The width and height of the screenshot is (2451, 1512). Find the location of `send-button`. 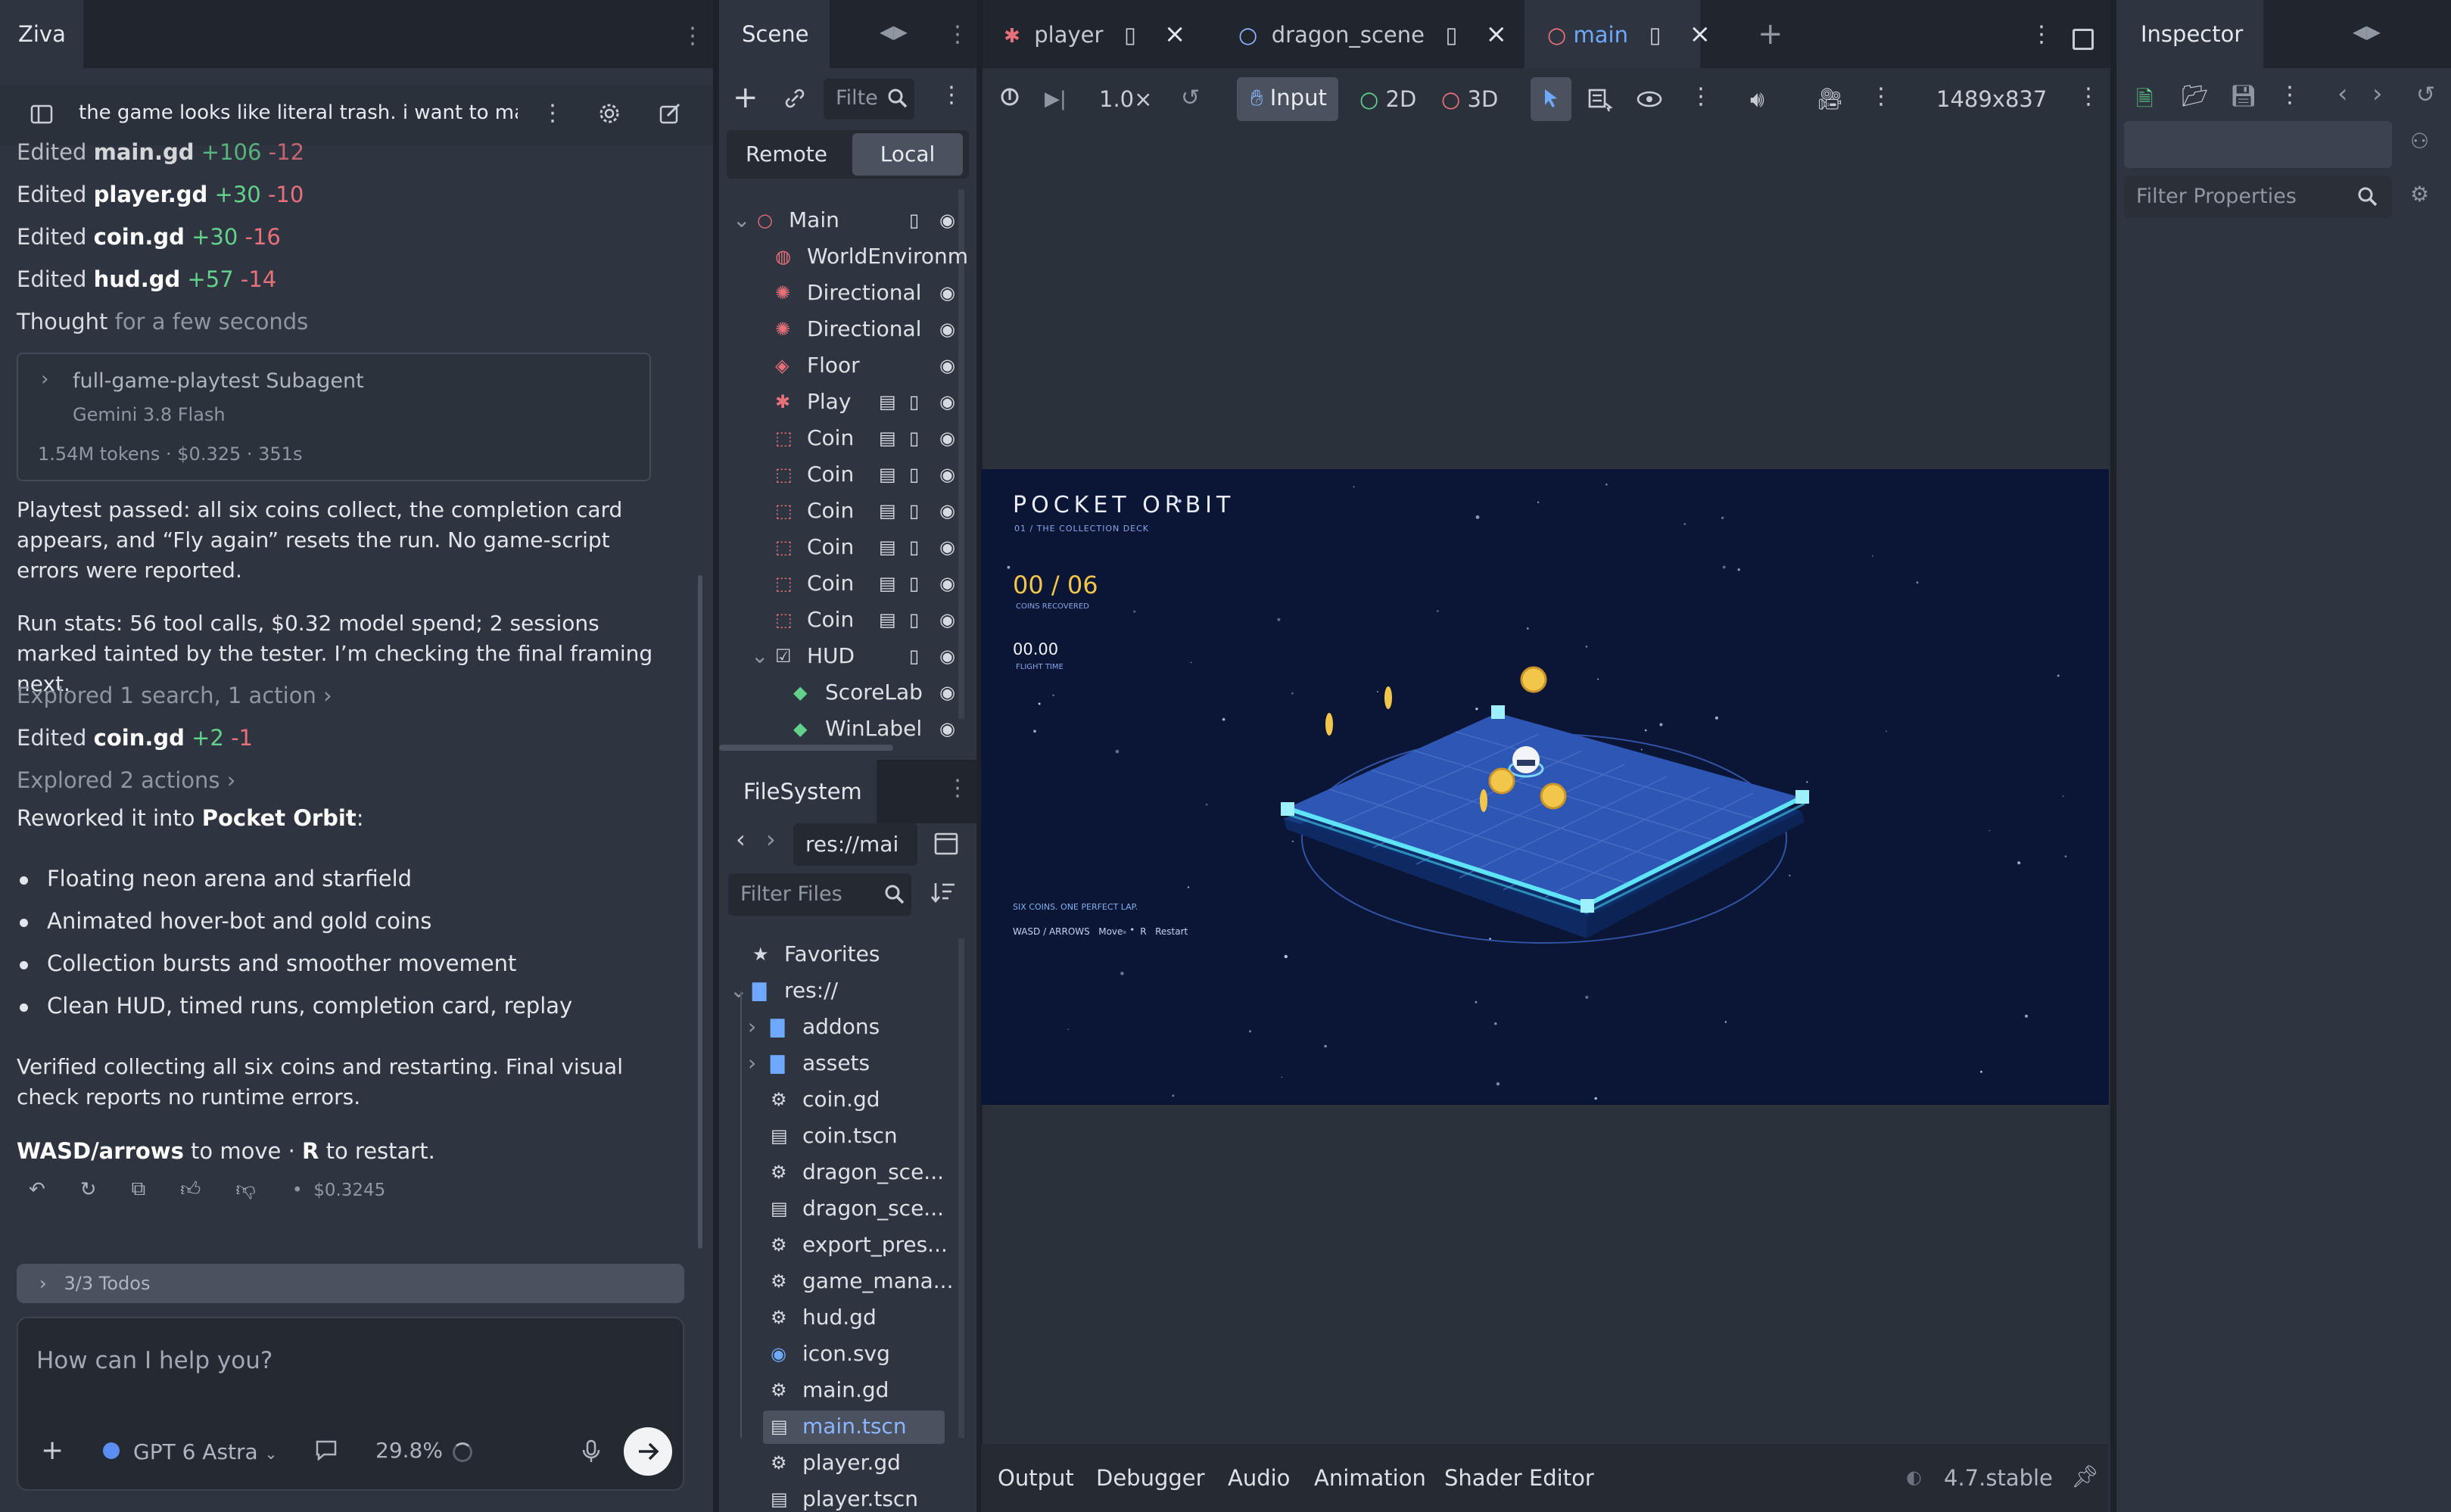

send-button is located at coordinates (648, 1451).